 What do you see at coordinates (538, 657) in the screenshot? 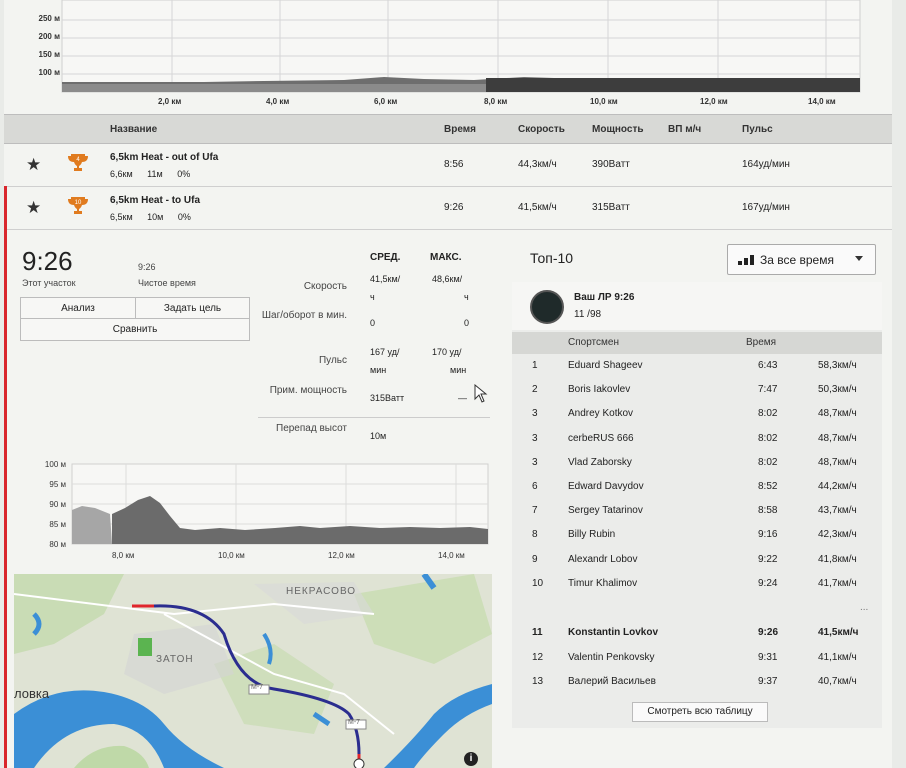
I see `athlete-rank: 12` at bounding box center [538, 657].